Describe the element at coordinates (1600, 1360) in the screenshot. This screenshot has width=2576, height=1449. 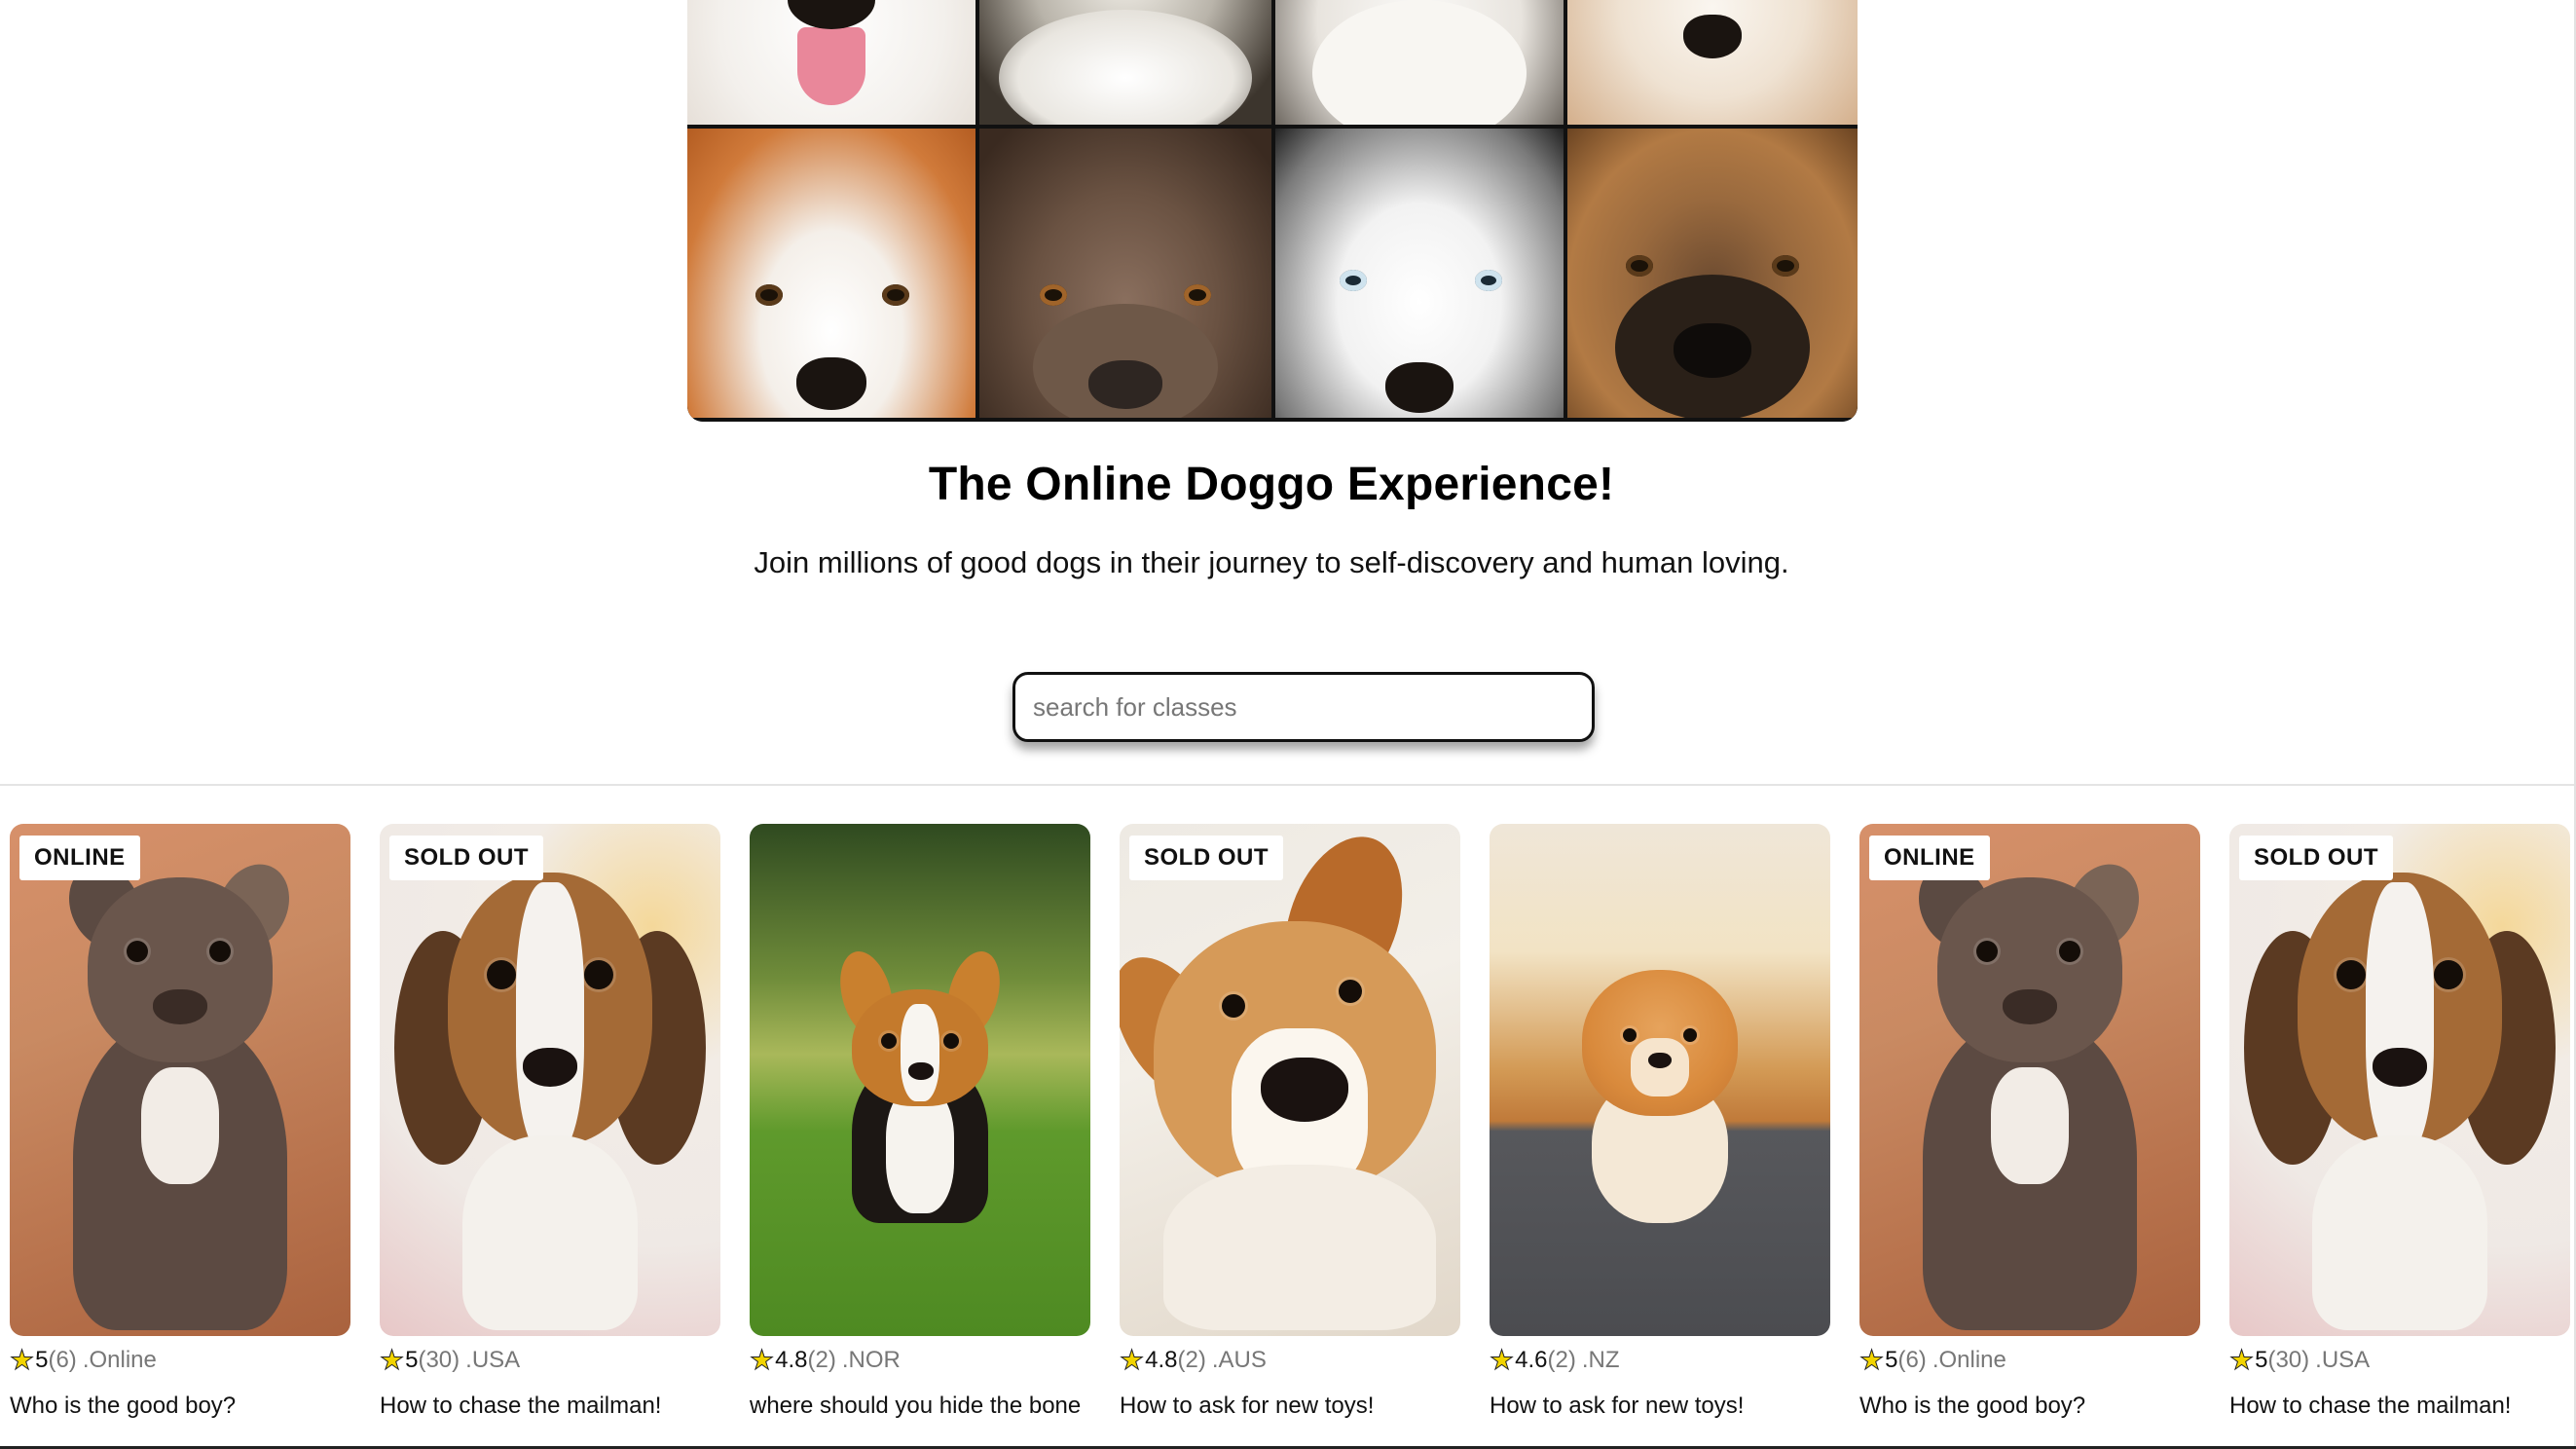
I see `card-location: .NZ` at that location.